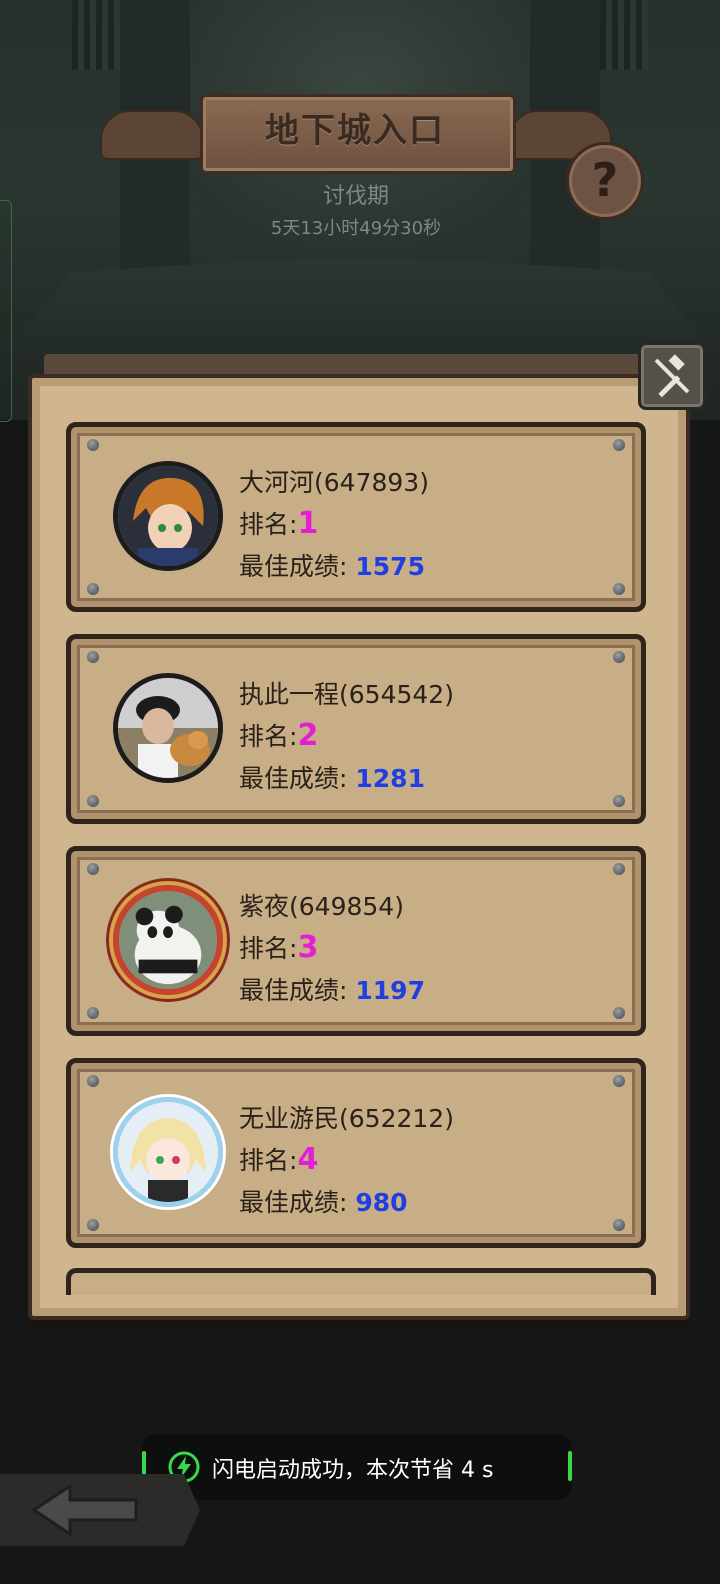 The width and height of the screenshot is (720, 1584). Describe the element at coordinates (168, 940) in the screenshot. I see `panda-avatar` at that location.